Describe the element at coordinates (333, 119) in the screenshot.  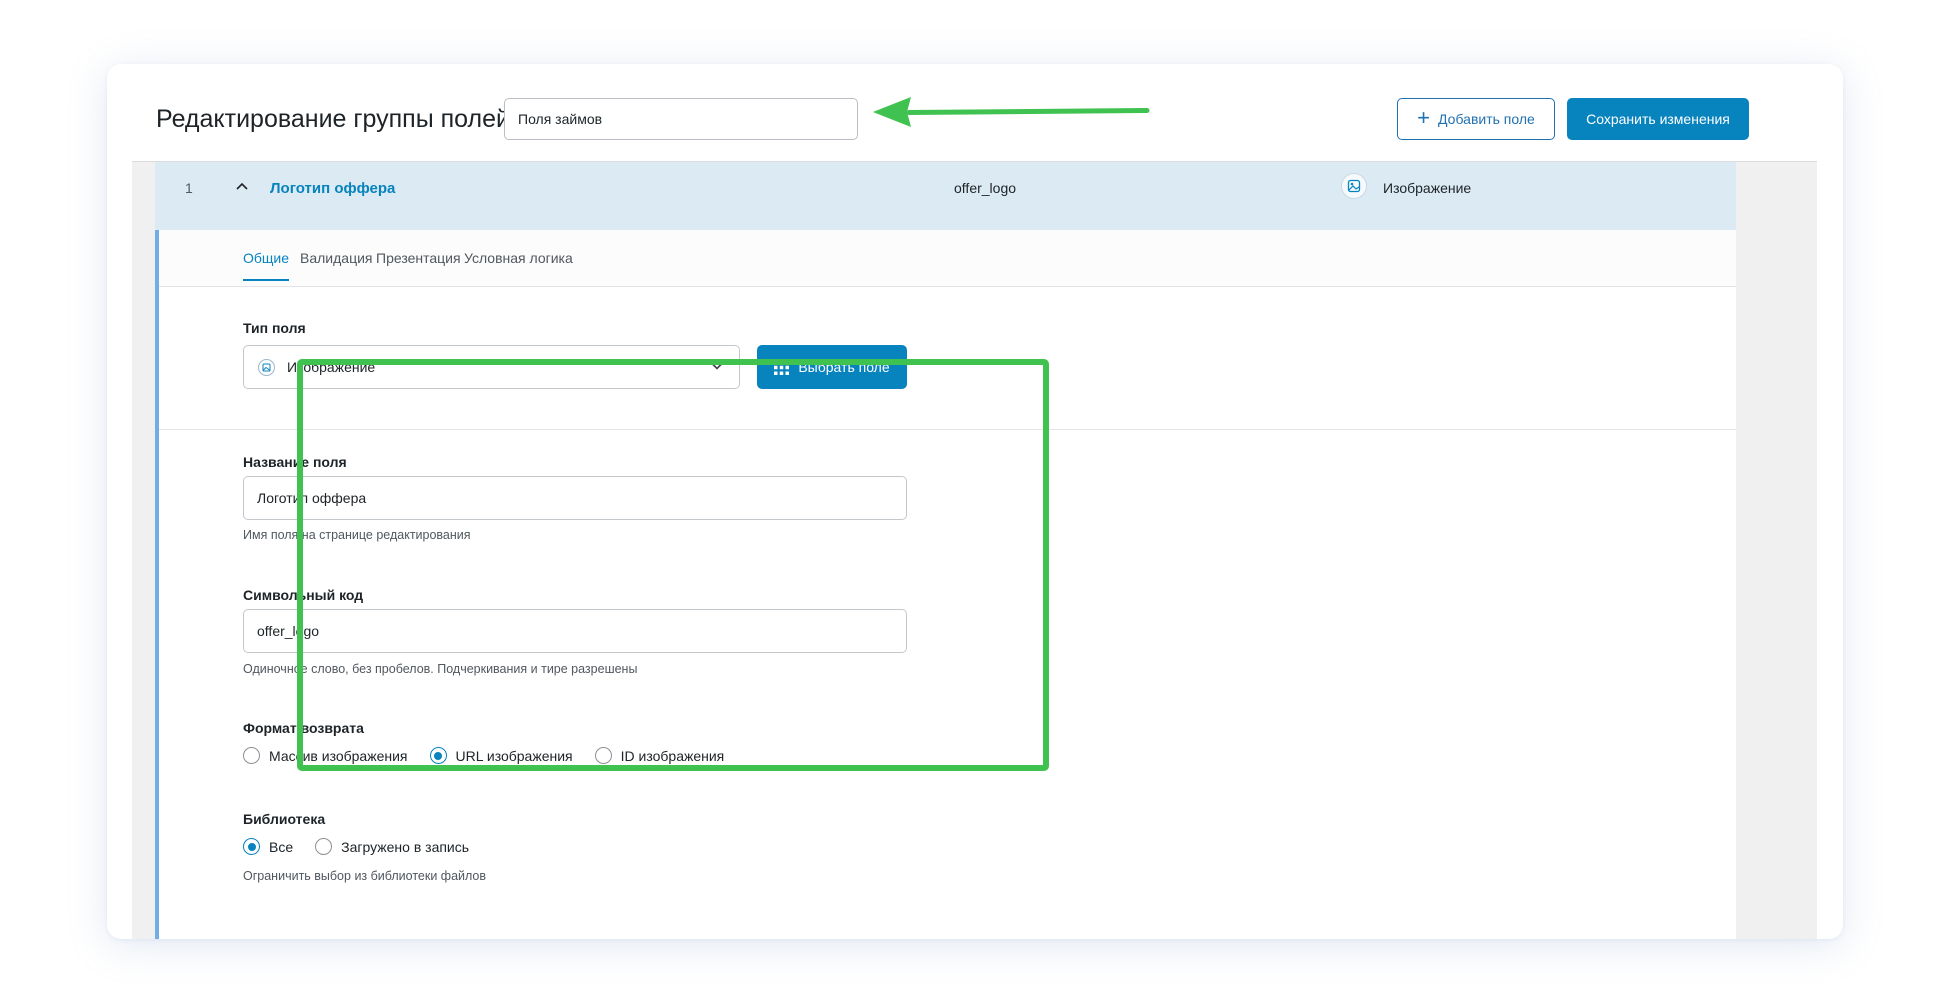
I see `page-title: Редактирование группы полей` at that location.